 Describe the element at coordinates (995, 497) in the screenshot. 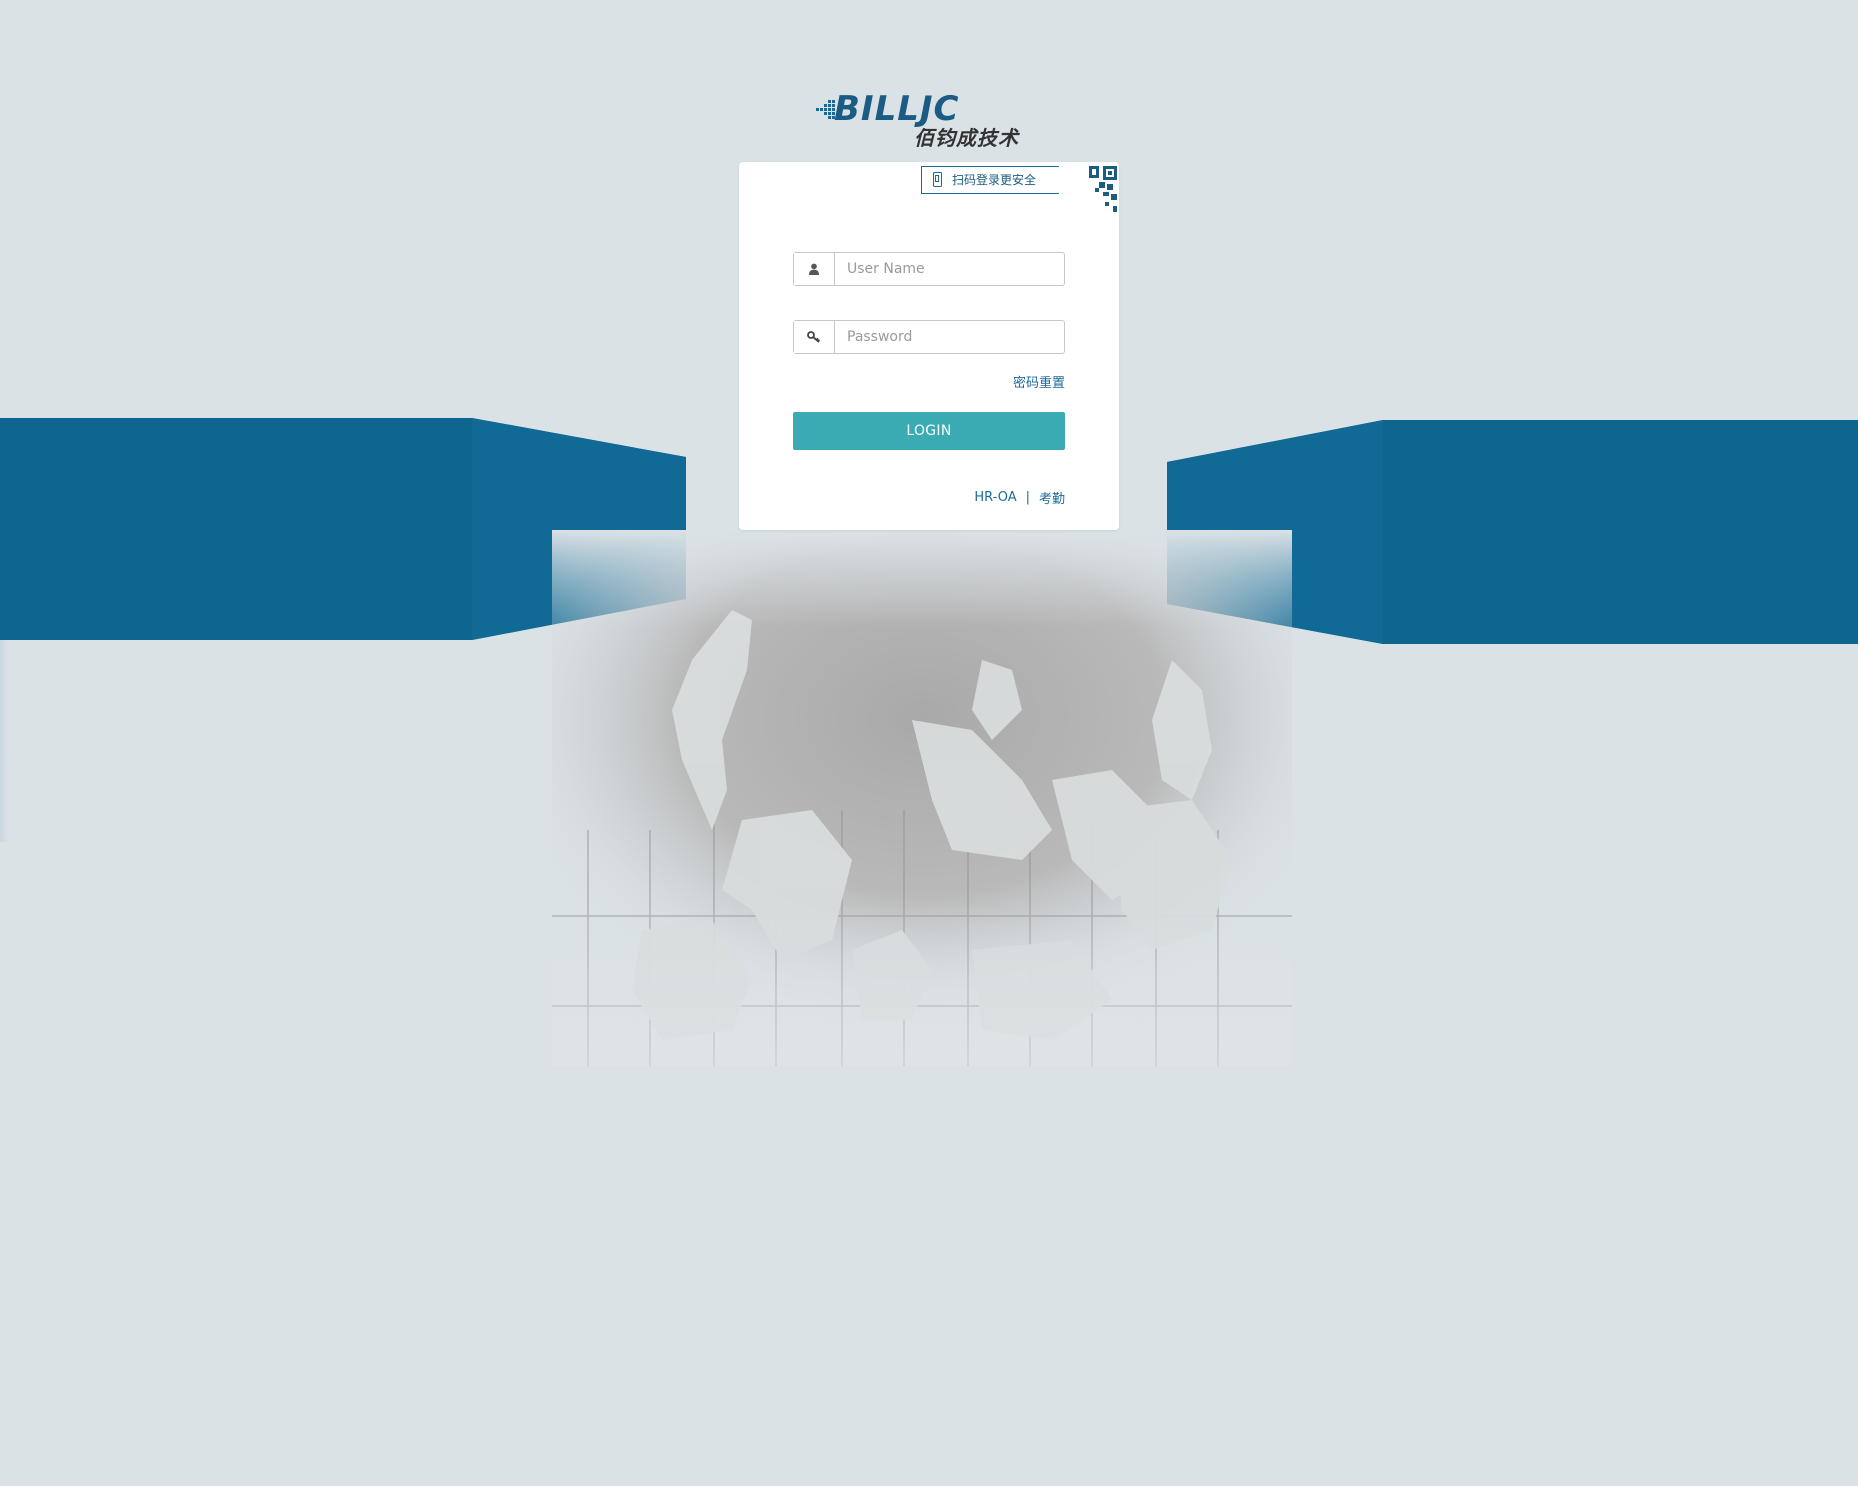

I see `hr-oa-link: HR-OA` at that location.